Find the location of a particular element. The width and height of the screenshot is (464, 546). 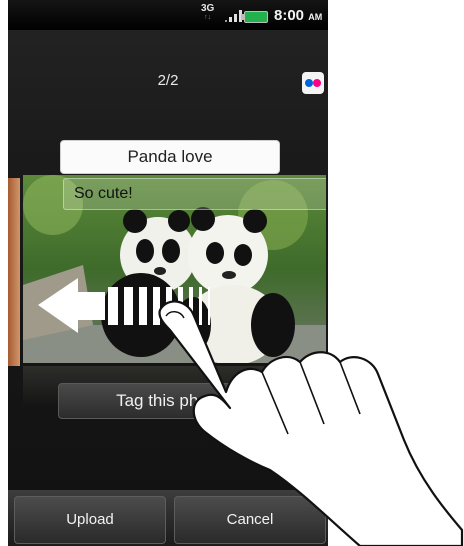

data-arrows-icon: ↑↓ is located at coordinates (208, 17).